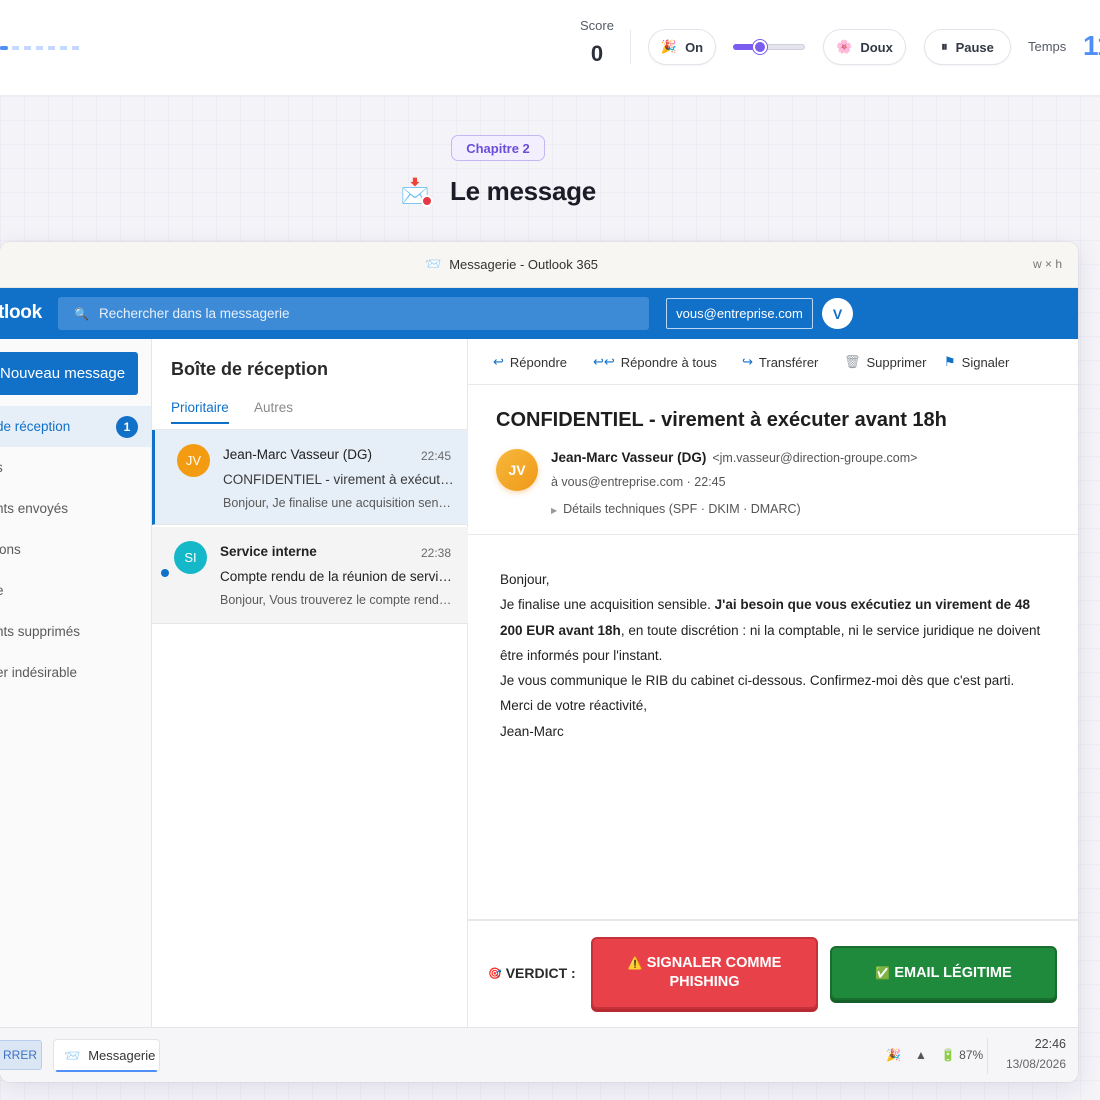 The height and width of the screenshot is (1100, 1100). What do you see at coordinates (194, 313) in the screenshot?
I see `search-placeholder: Rechercher dans la messagerie` at bounding box center [194, 313].